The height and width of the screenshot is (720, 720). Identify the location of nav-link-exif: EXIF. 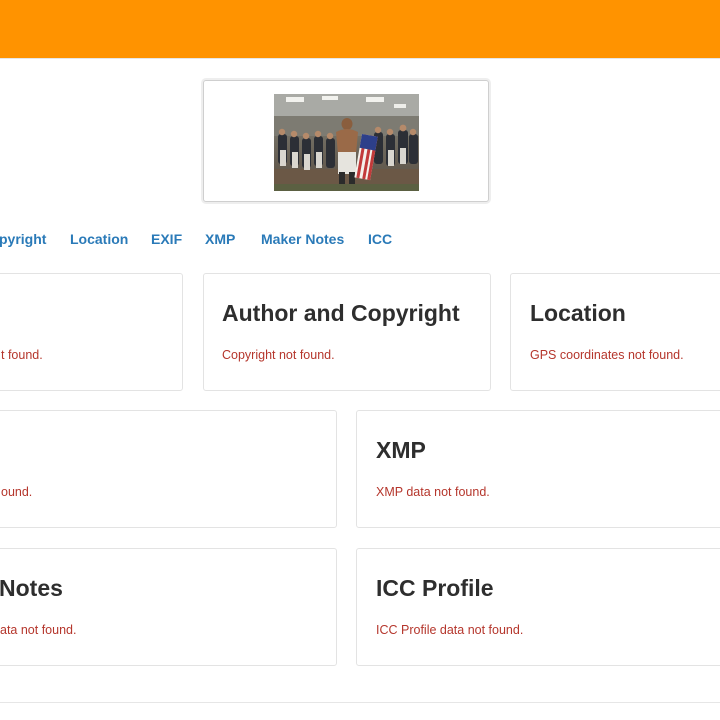
(166, 239).